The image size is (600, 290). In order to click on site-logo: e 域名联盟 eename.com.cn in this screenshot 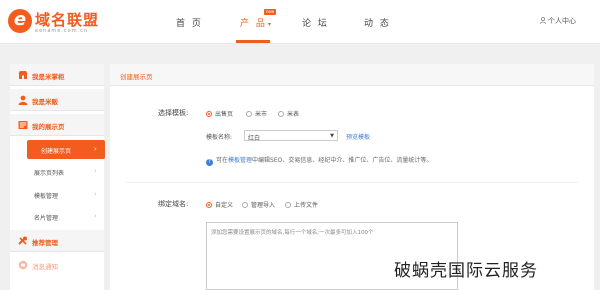, I will do `click(63, 22)`.